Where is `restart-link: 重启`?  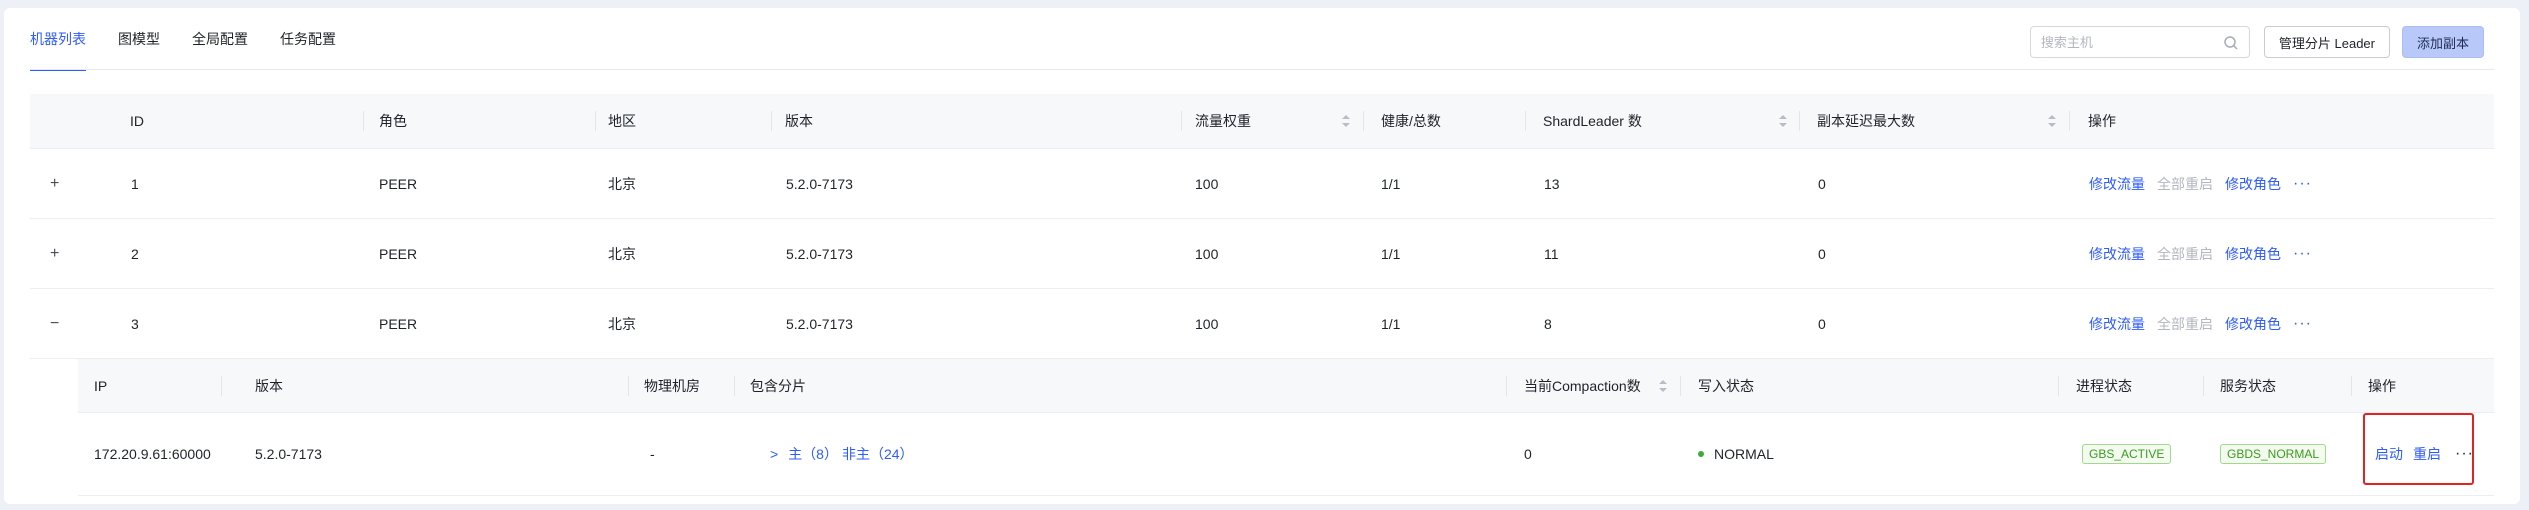 restart-link: 重启 is located at coordinates (2427, 454).